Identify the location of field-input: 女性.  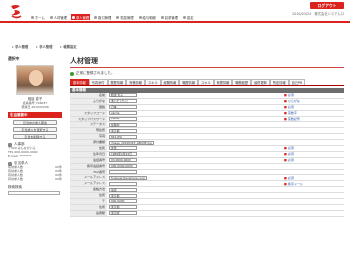
(123, 148).